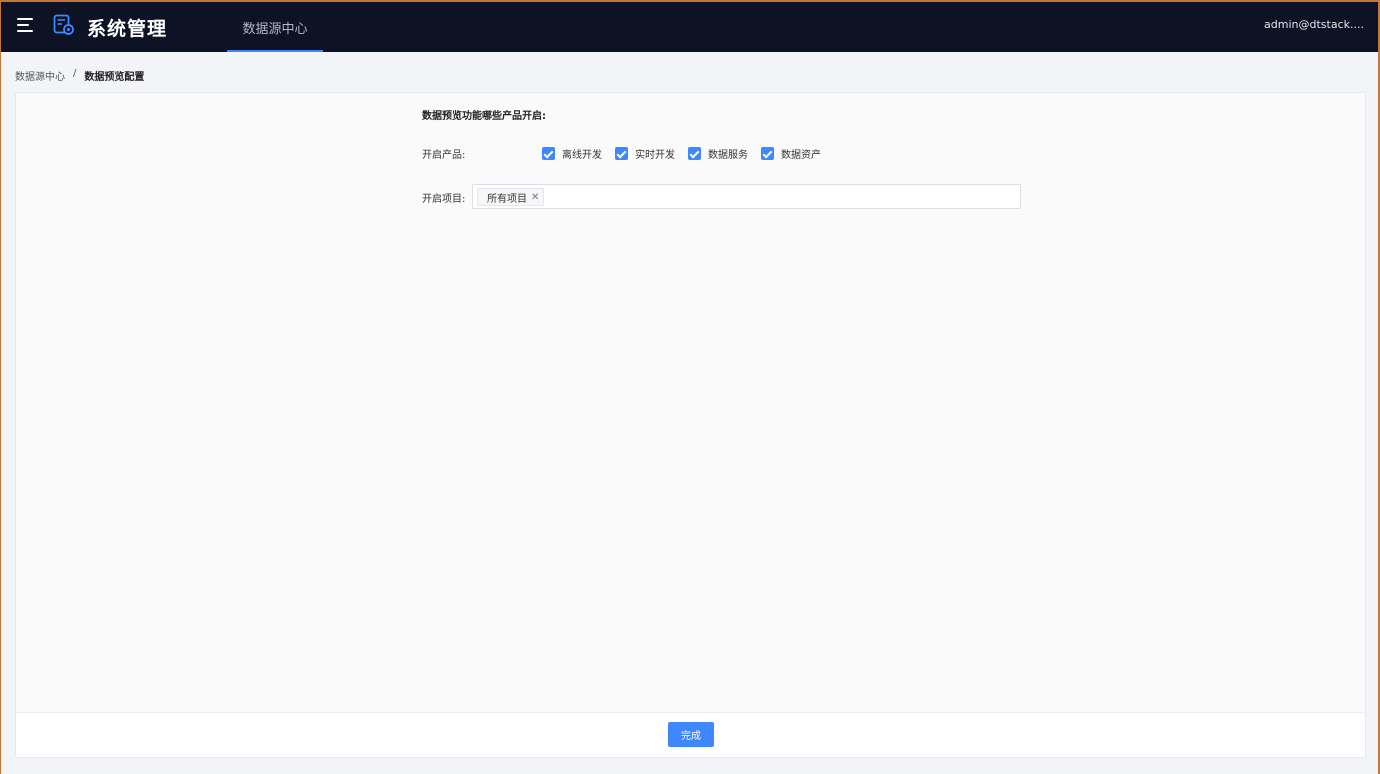 The width and height of the screenshot is (1380, 774). What do you see at coordinates (582, 155) in the screenshot?
I see `checkbox-label: 离线开发` at bounding box center [582, 155].